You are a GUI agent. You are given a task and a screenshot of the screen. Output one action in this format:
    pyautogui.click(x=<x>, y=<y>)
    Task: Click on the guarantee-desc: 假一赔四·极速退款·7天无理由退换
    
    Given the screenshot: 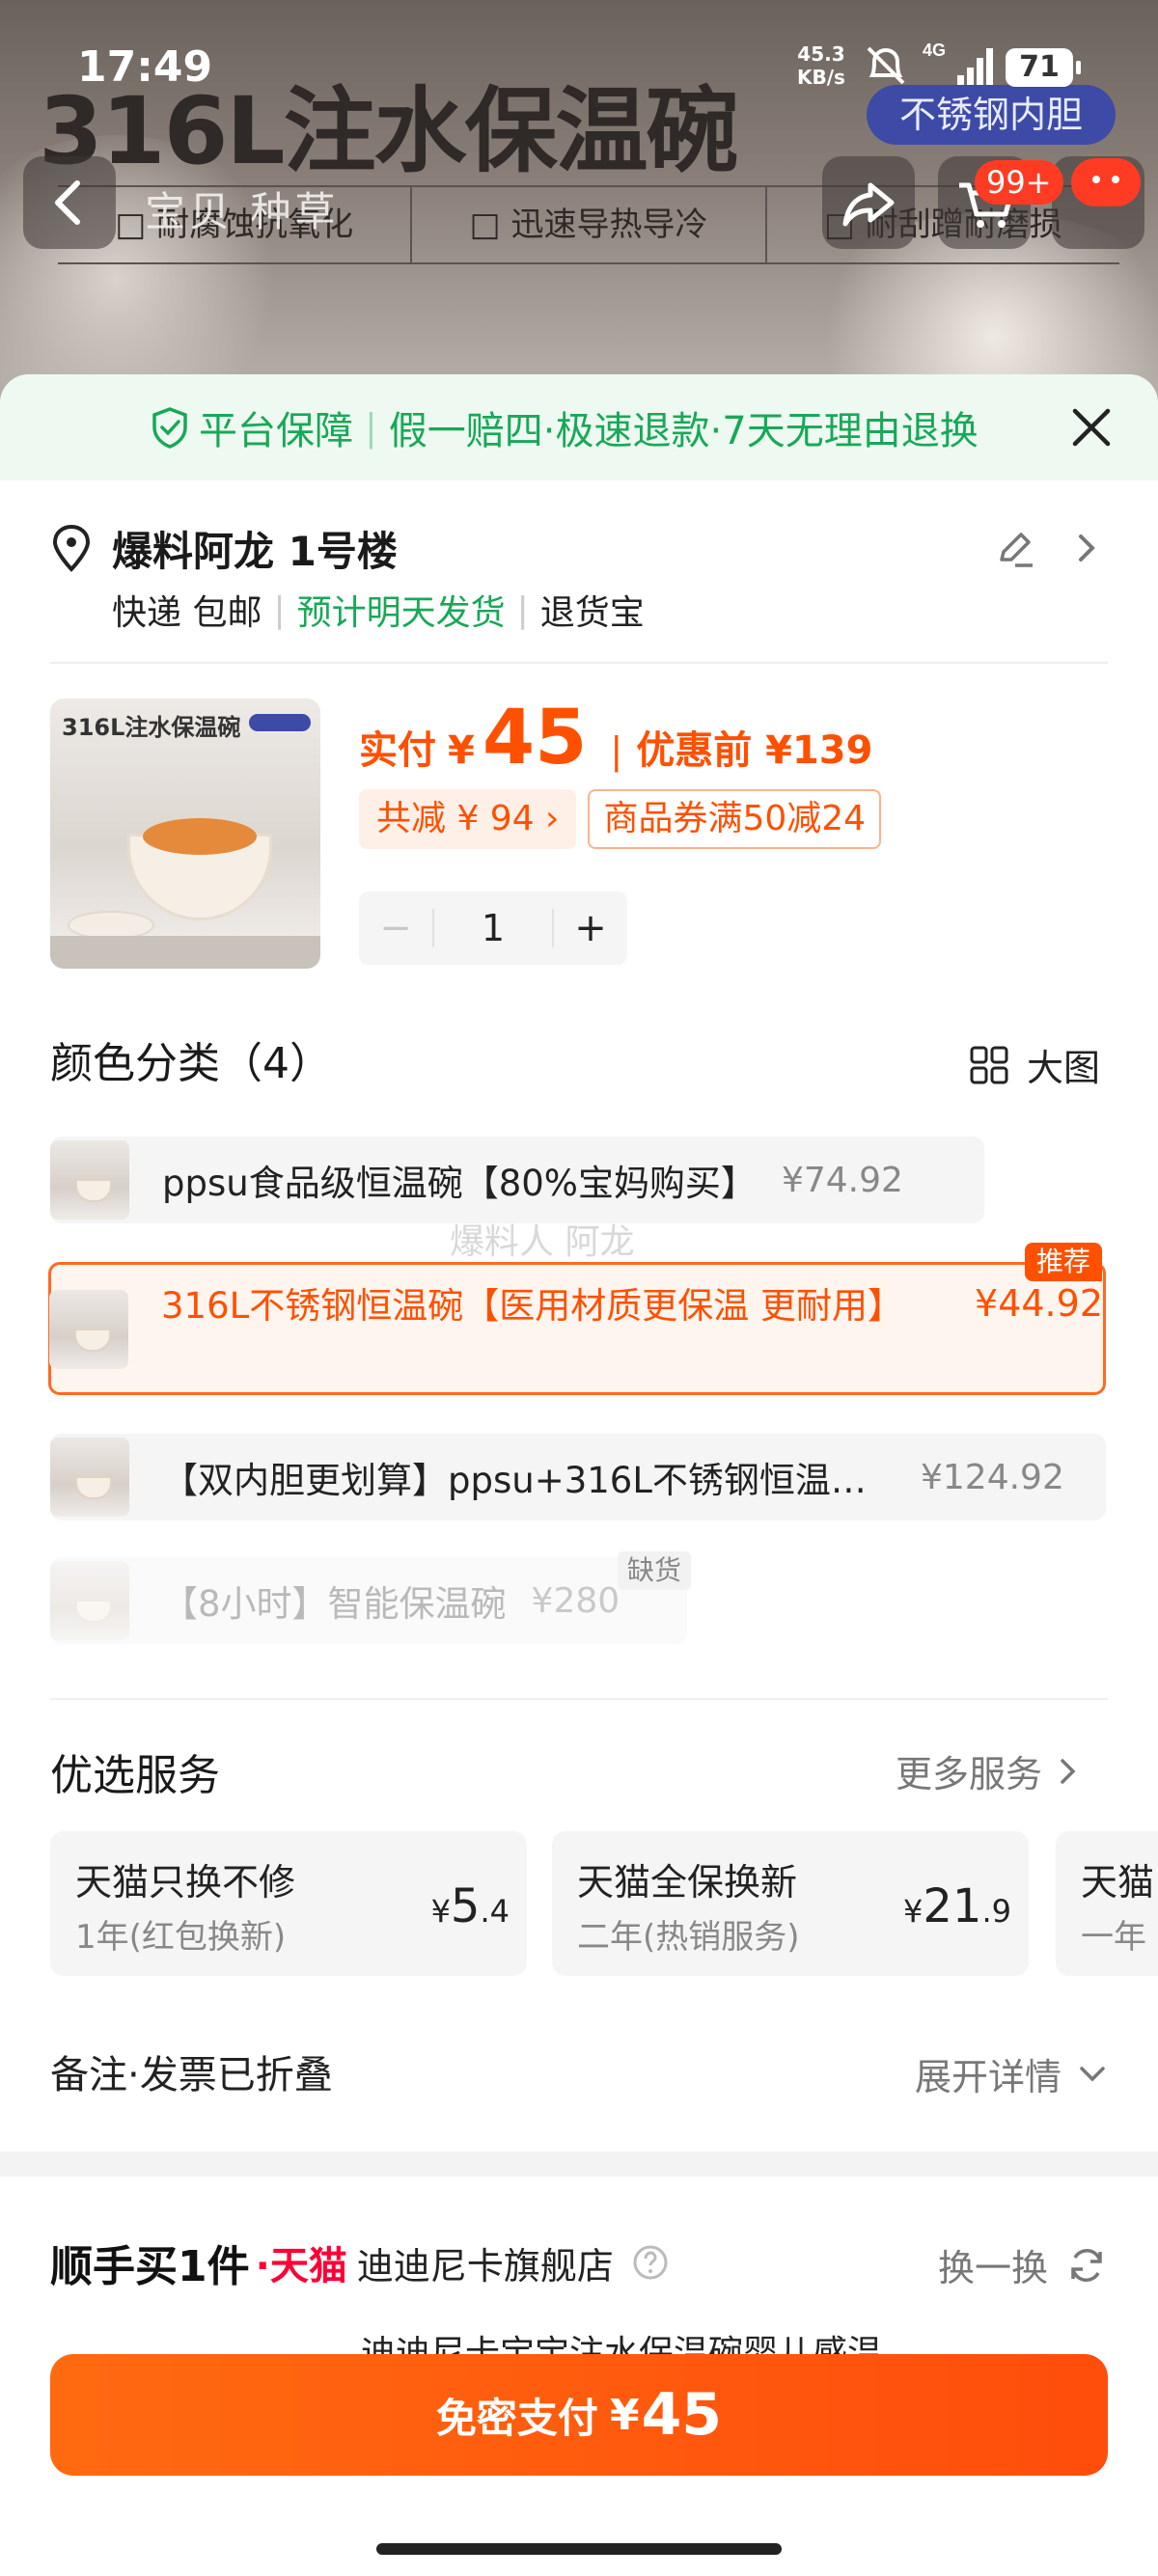 What is the action you would take?
    pyautogui.click(x=683, y=431)
    